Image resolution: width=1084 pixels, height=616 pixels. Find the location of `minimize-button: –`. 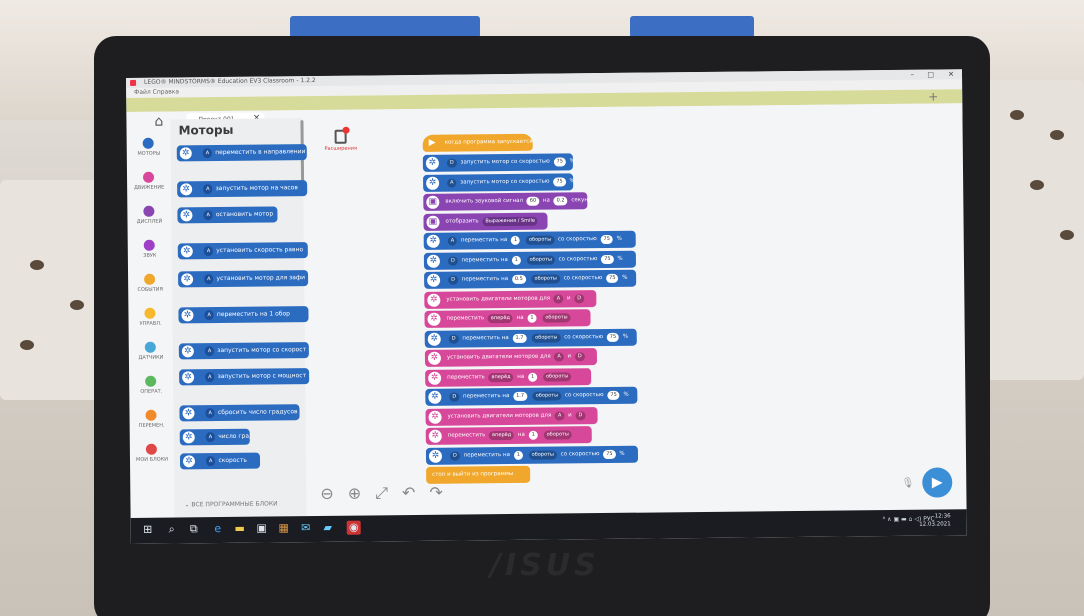

minimize-button: – is located at coordinates (912, 75).